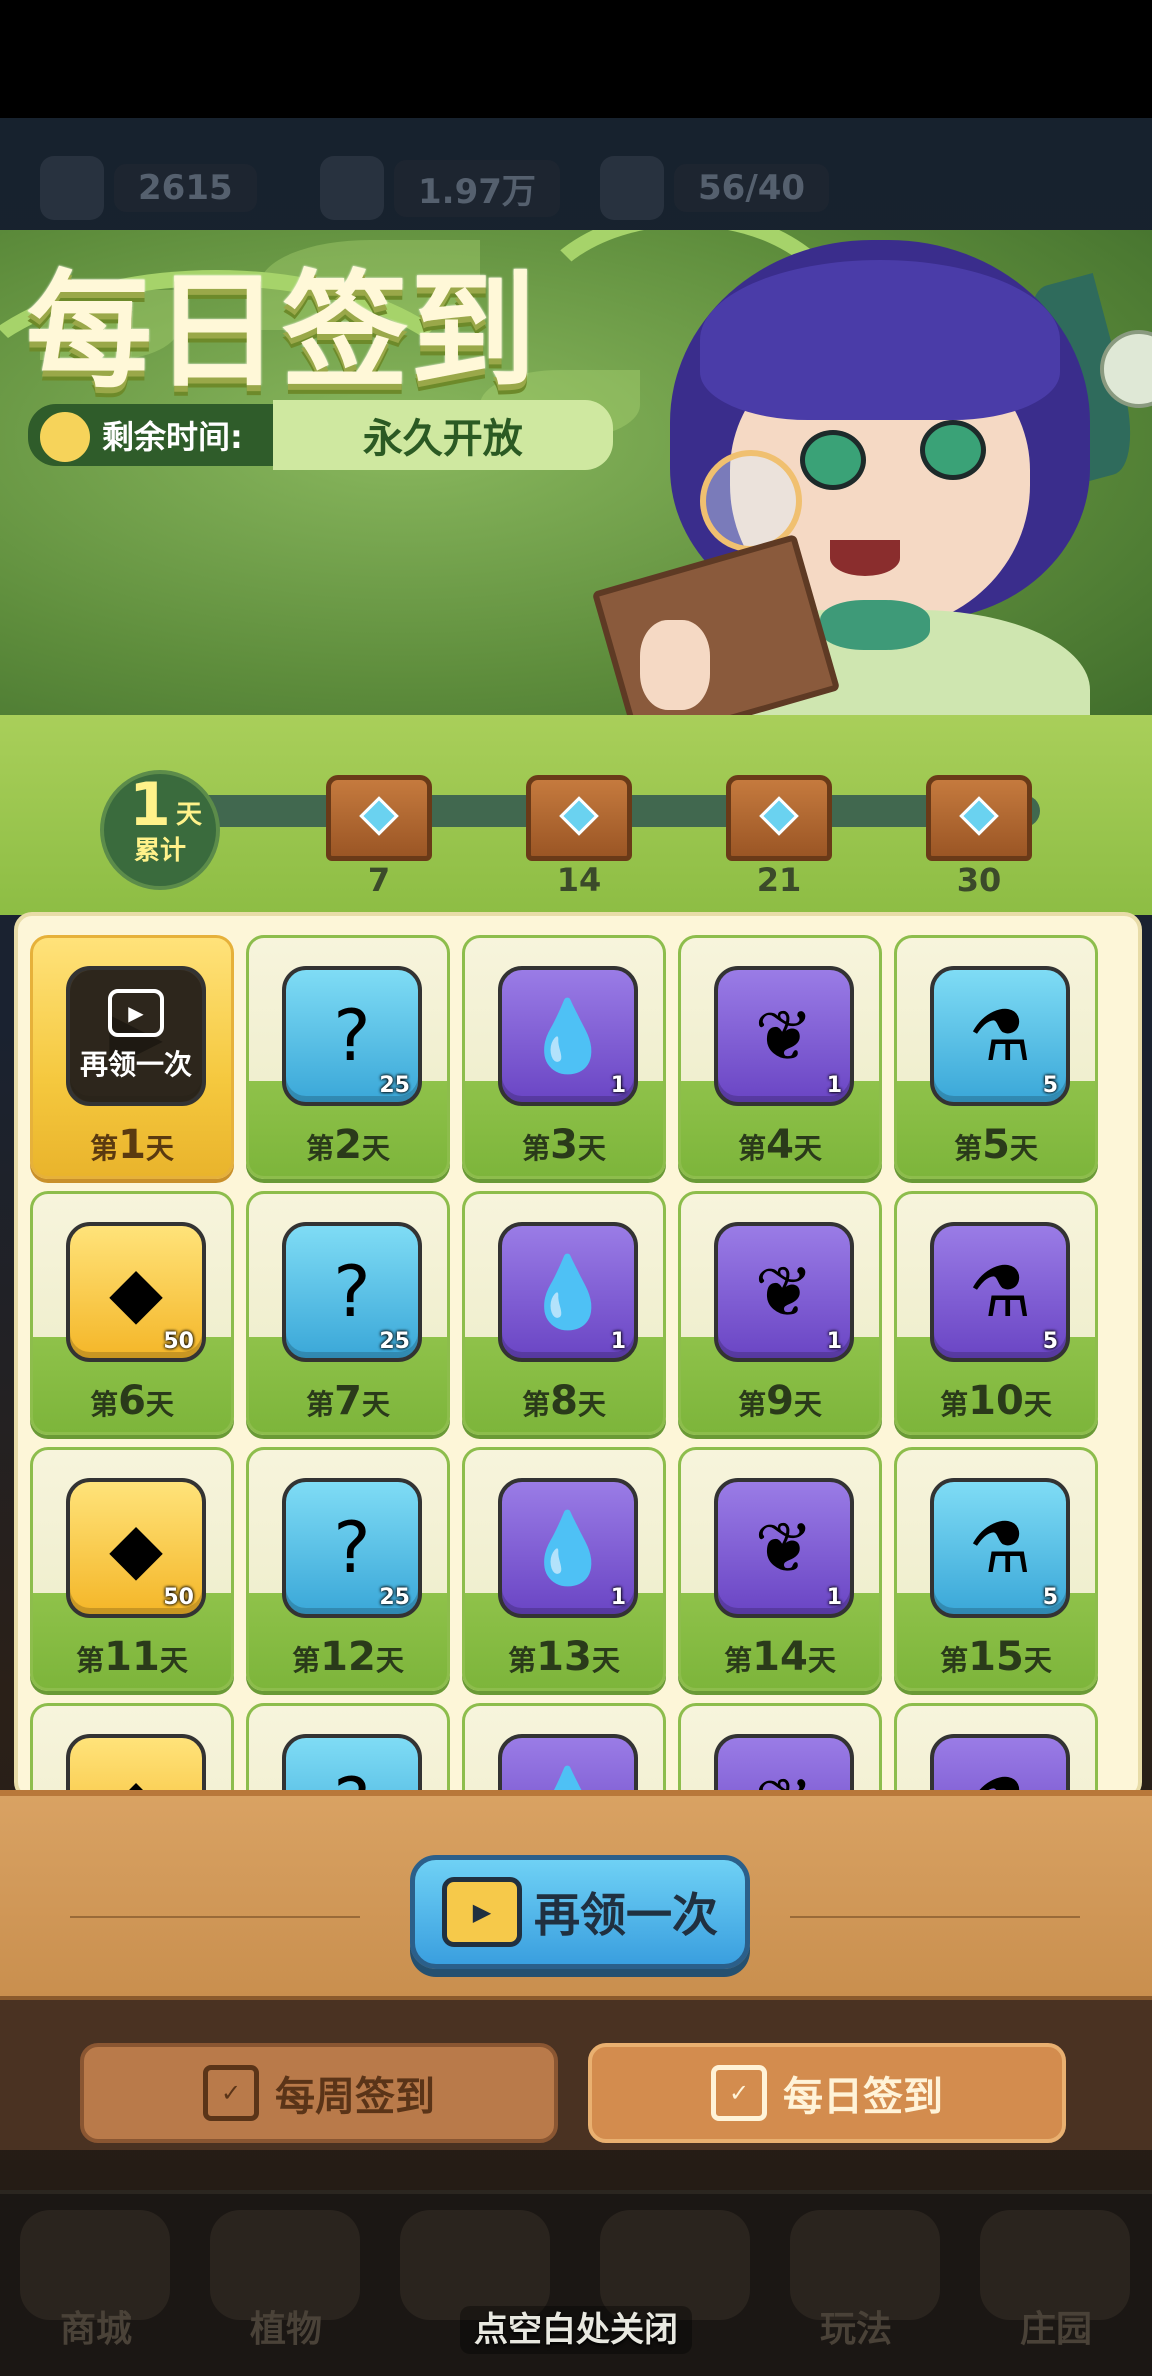 This screenshot has height=2376, width=1152. I want to click on reward-card-day-9: ❦ 1 第9天, so click(780, 1313).